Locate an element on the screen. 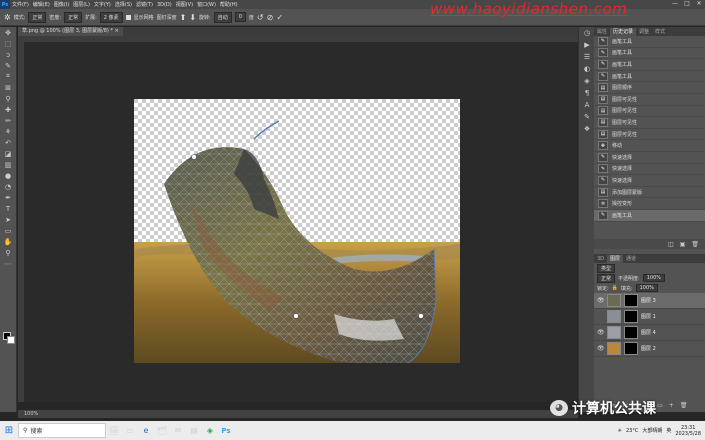  color-panel-icon: ◈ is located at coordinates (587, 81).